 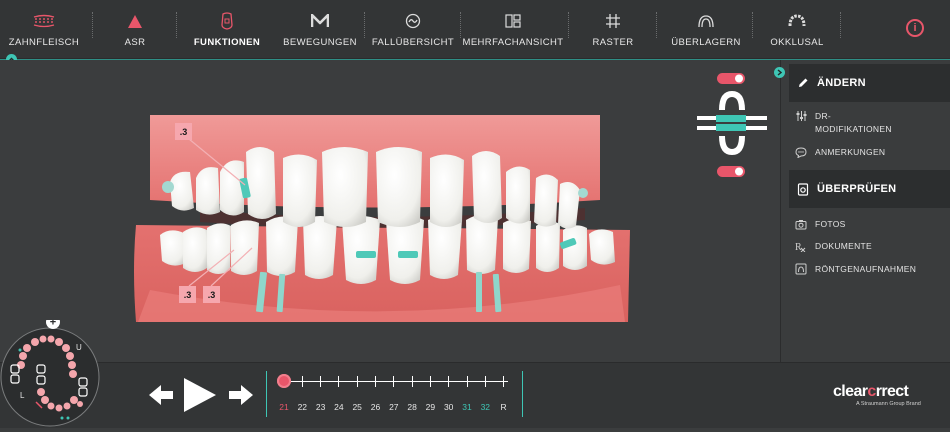 I want to click on grid-icon, so click(x=613, y=21).